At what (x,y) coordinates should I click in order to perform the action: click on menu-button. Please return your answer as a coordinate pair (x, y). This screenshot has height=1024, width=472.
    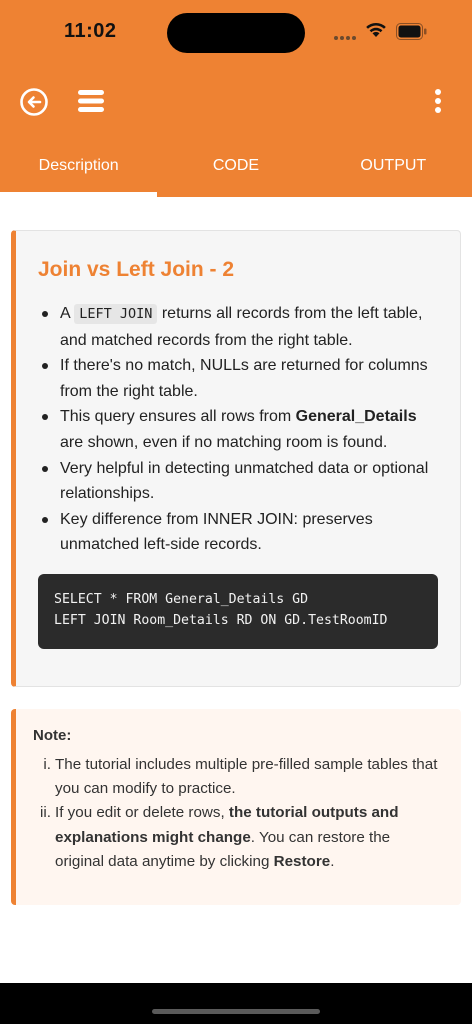
    Looking at the image, I should click on (91, 101).